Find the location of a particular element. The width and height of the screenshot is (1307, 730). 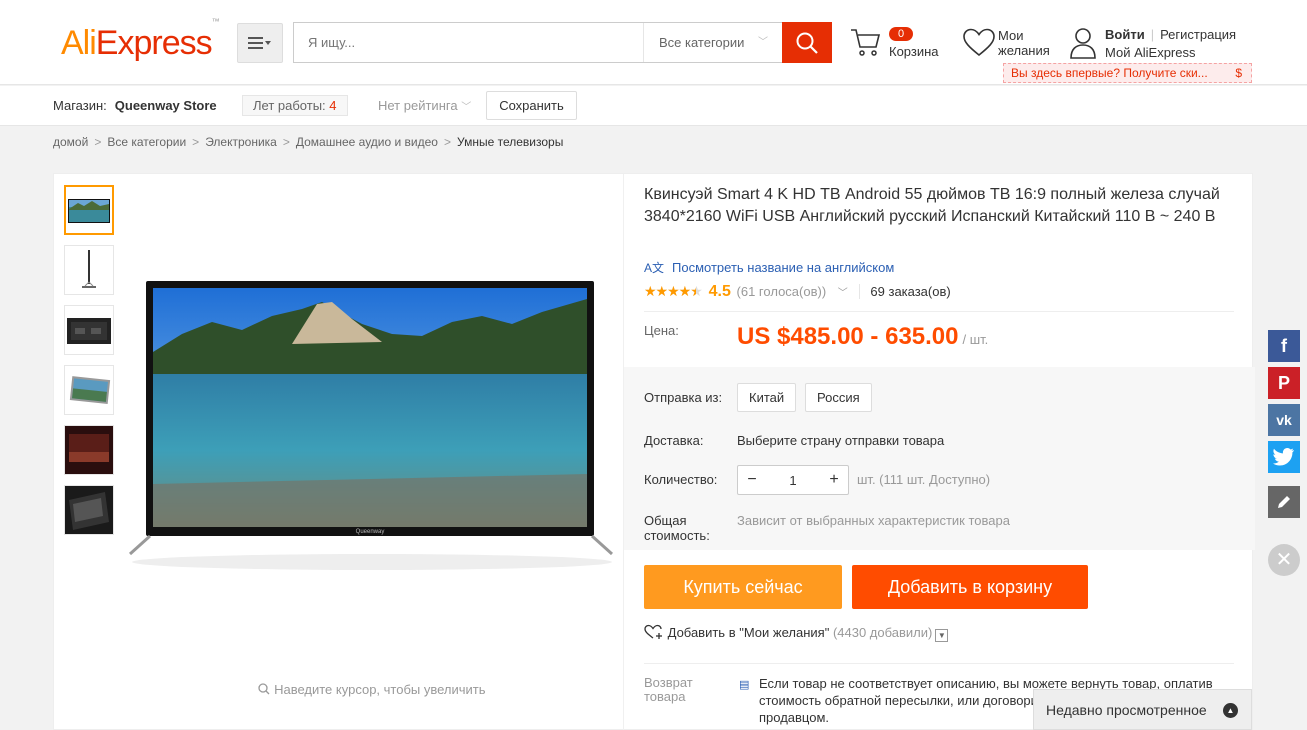

twitter-icon is located at coordinates (1283, 457).